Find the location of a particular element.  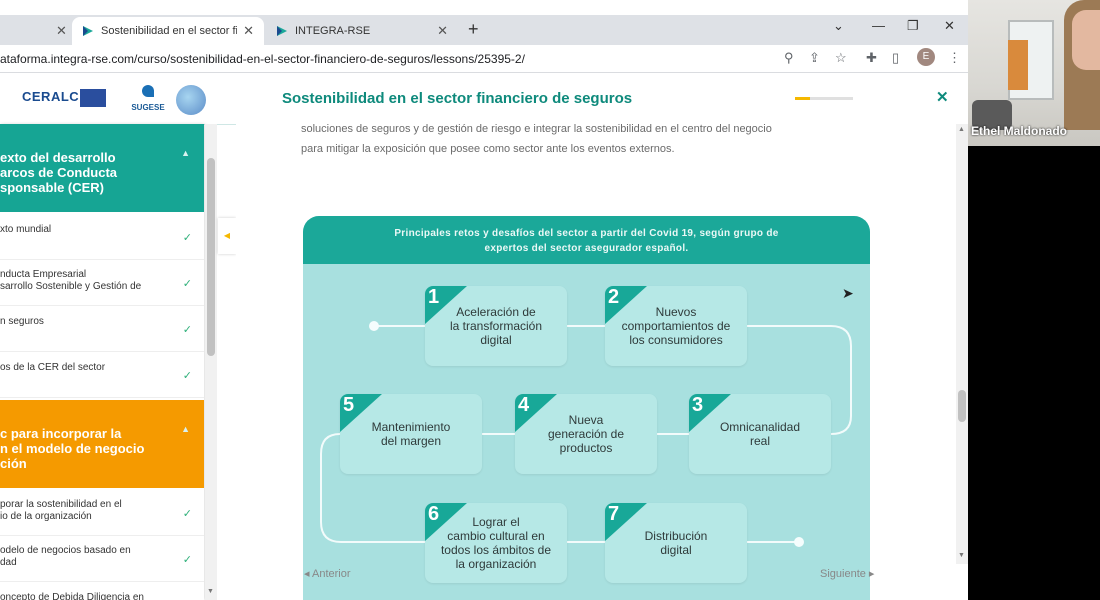

text-line: os de la CER del sector is located at coordinates (53, 367).